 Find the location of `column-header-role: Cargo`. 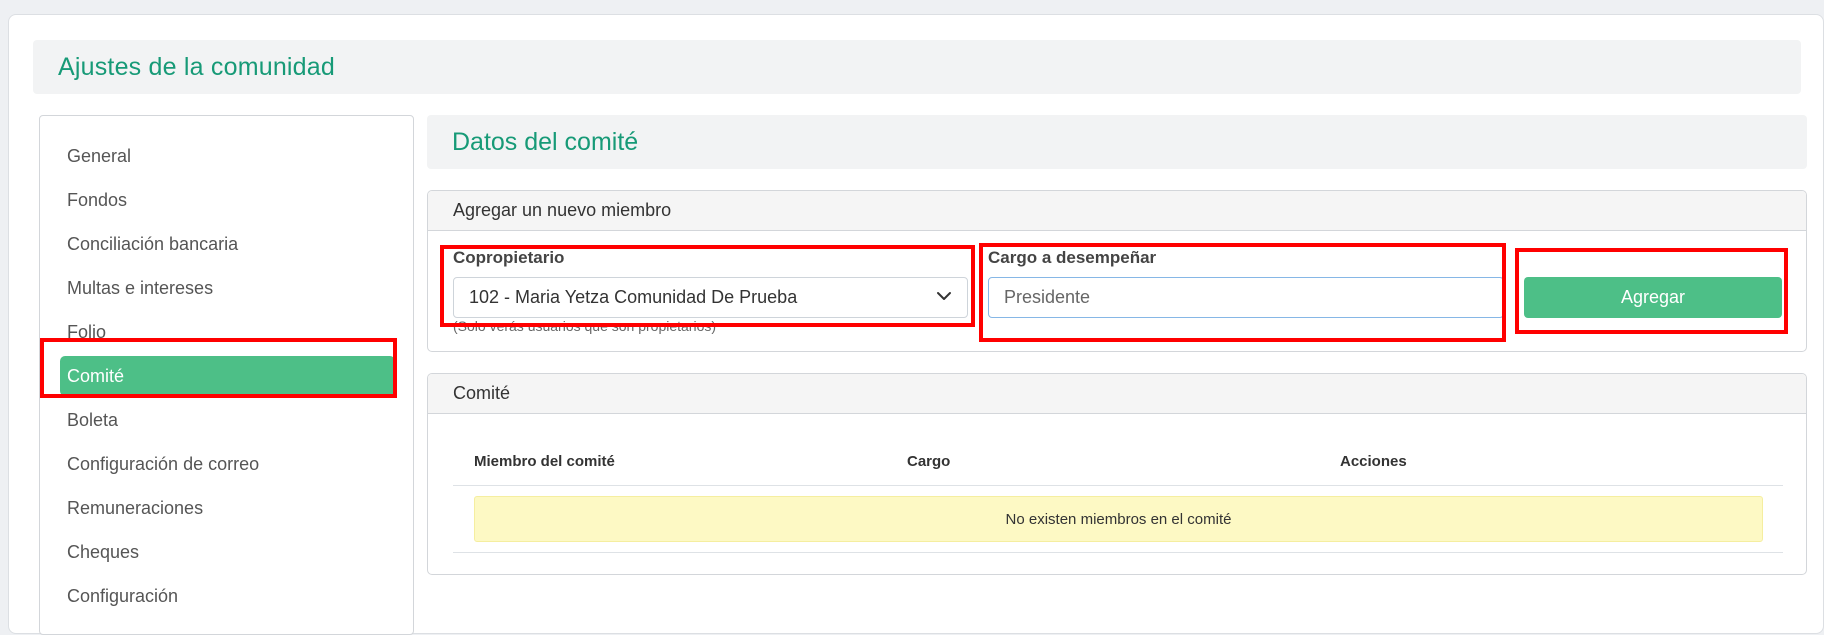

column-header-role: Cargo is located at coordinates (929, 461).